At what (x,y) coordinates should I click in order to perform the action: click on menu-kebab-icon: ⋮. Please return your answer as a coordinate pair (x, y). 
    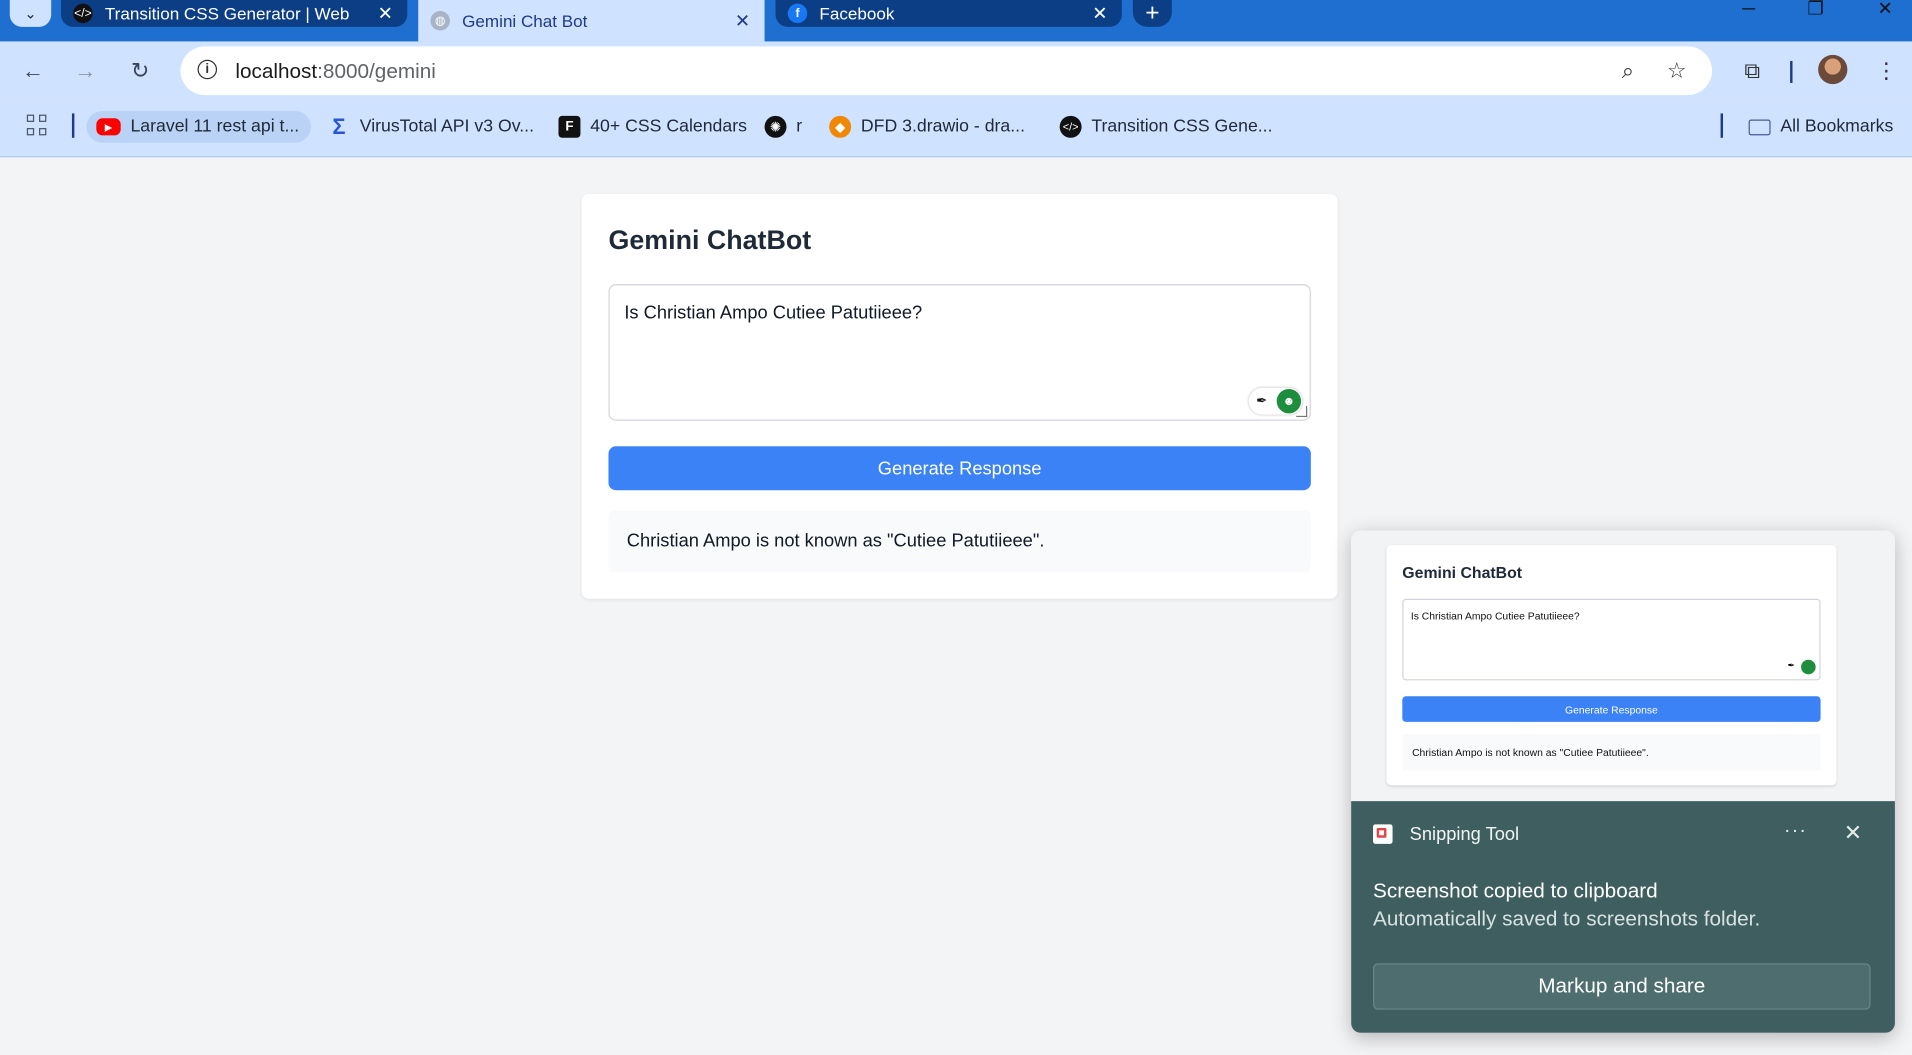
    Looking at the image, I should click on (1886, 71).